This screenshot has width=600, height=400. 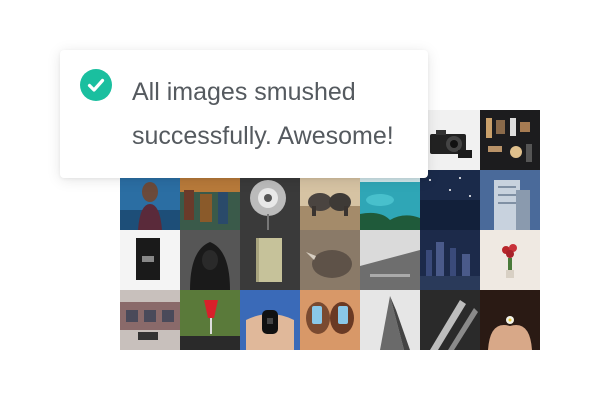 I want to click on flower-photo-thumbnail, so click(x=270, y=200).